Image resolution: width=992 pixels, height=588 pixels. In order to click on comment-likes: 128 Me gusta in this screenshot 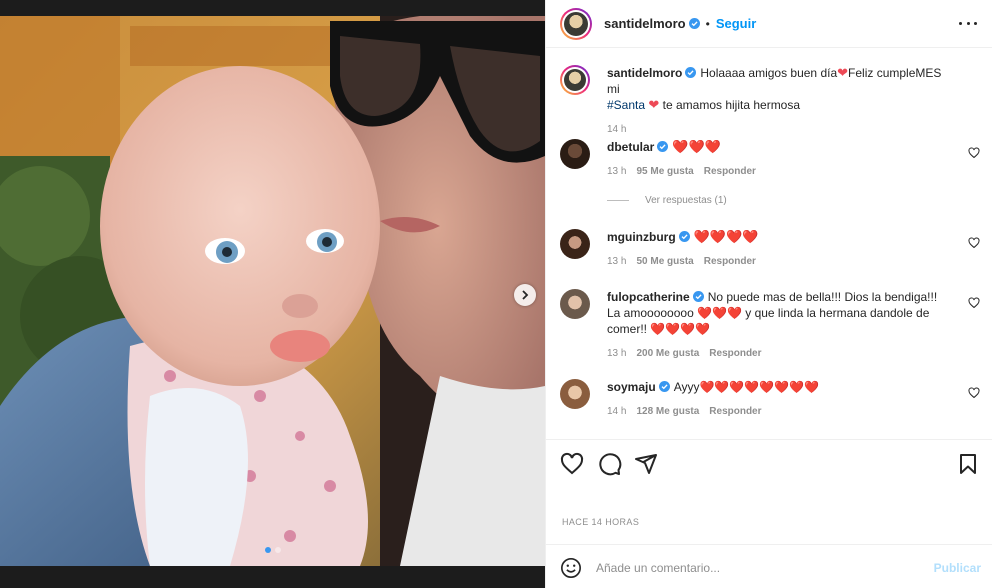, I will do `click(667, 412)`.